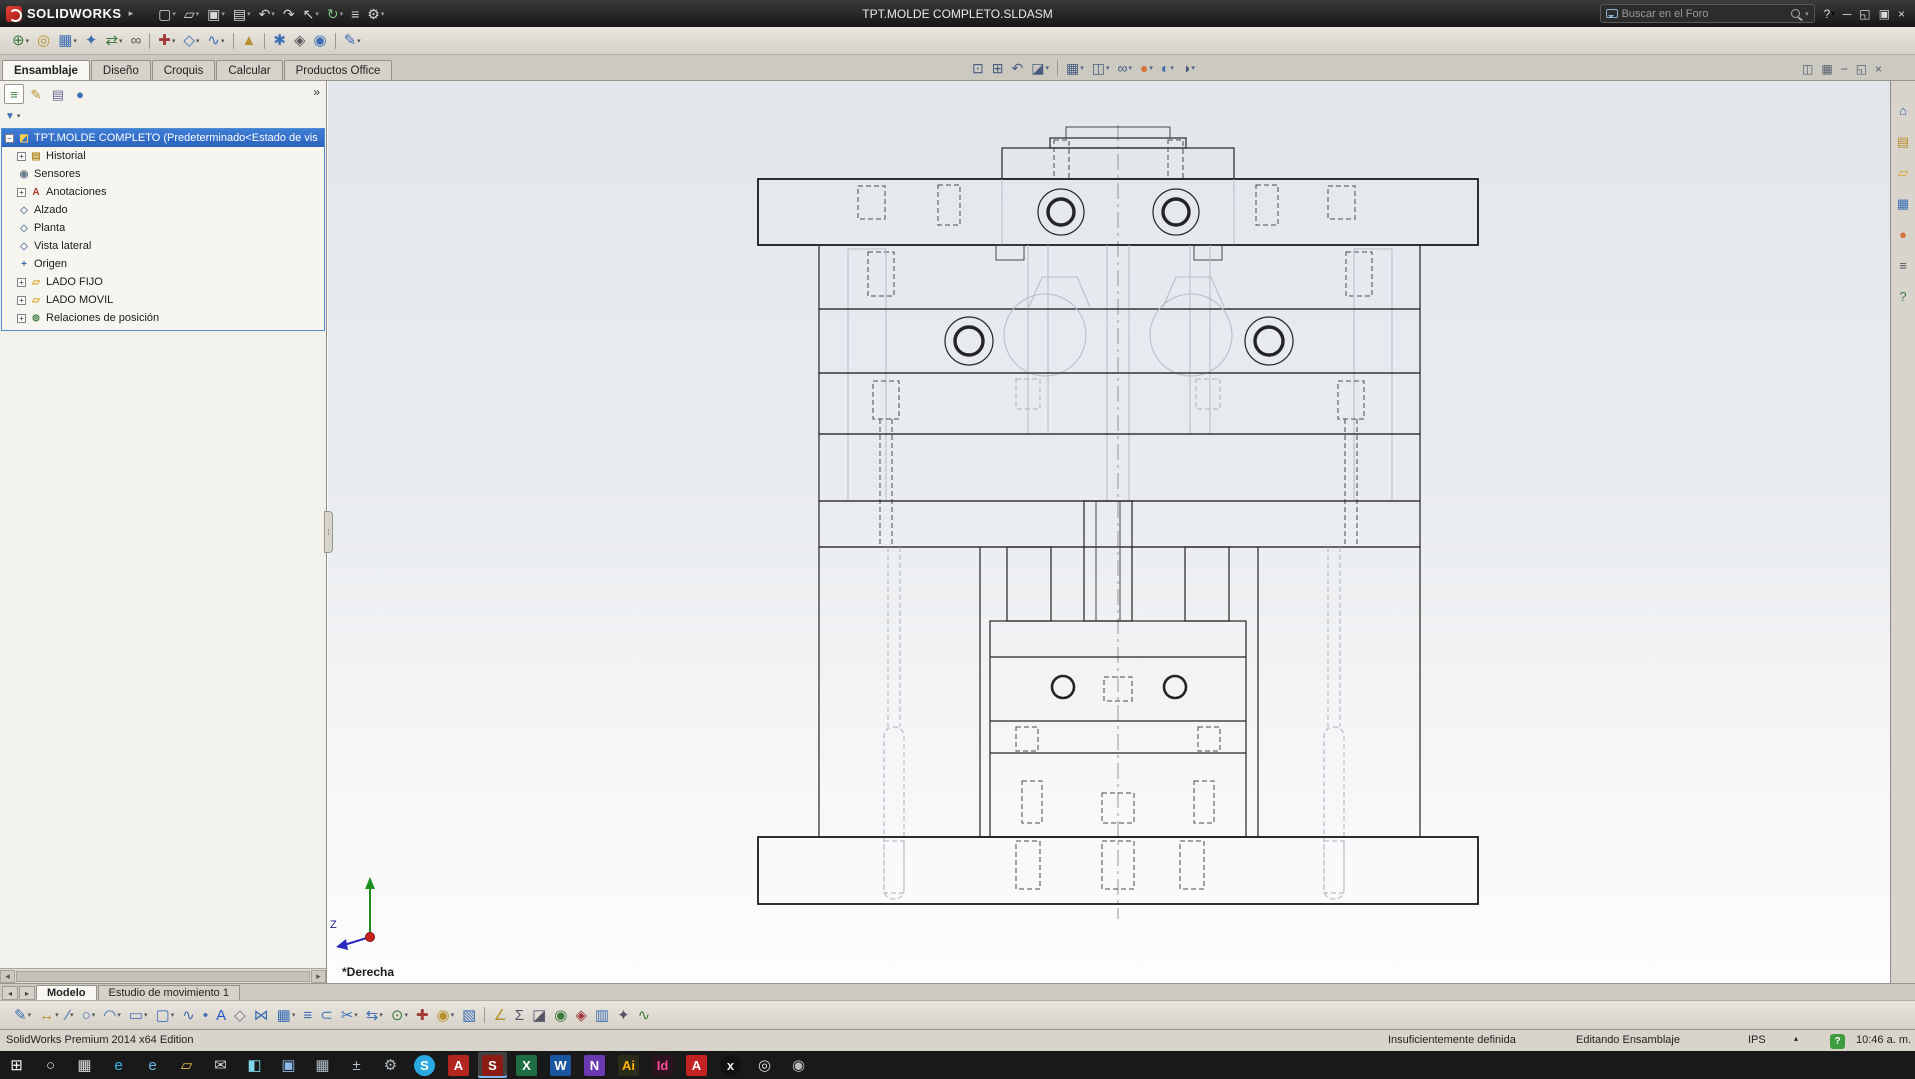  I want to click on indesign-icon: Id, so click(662, 1065).